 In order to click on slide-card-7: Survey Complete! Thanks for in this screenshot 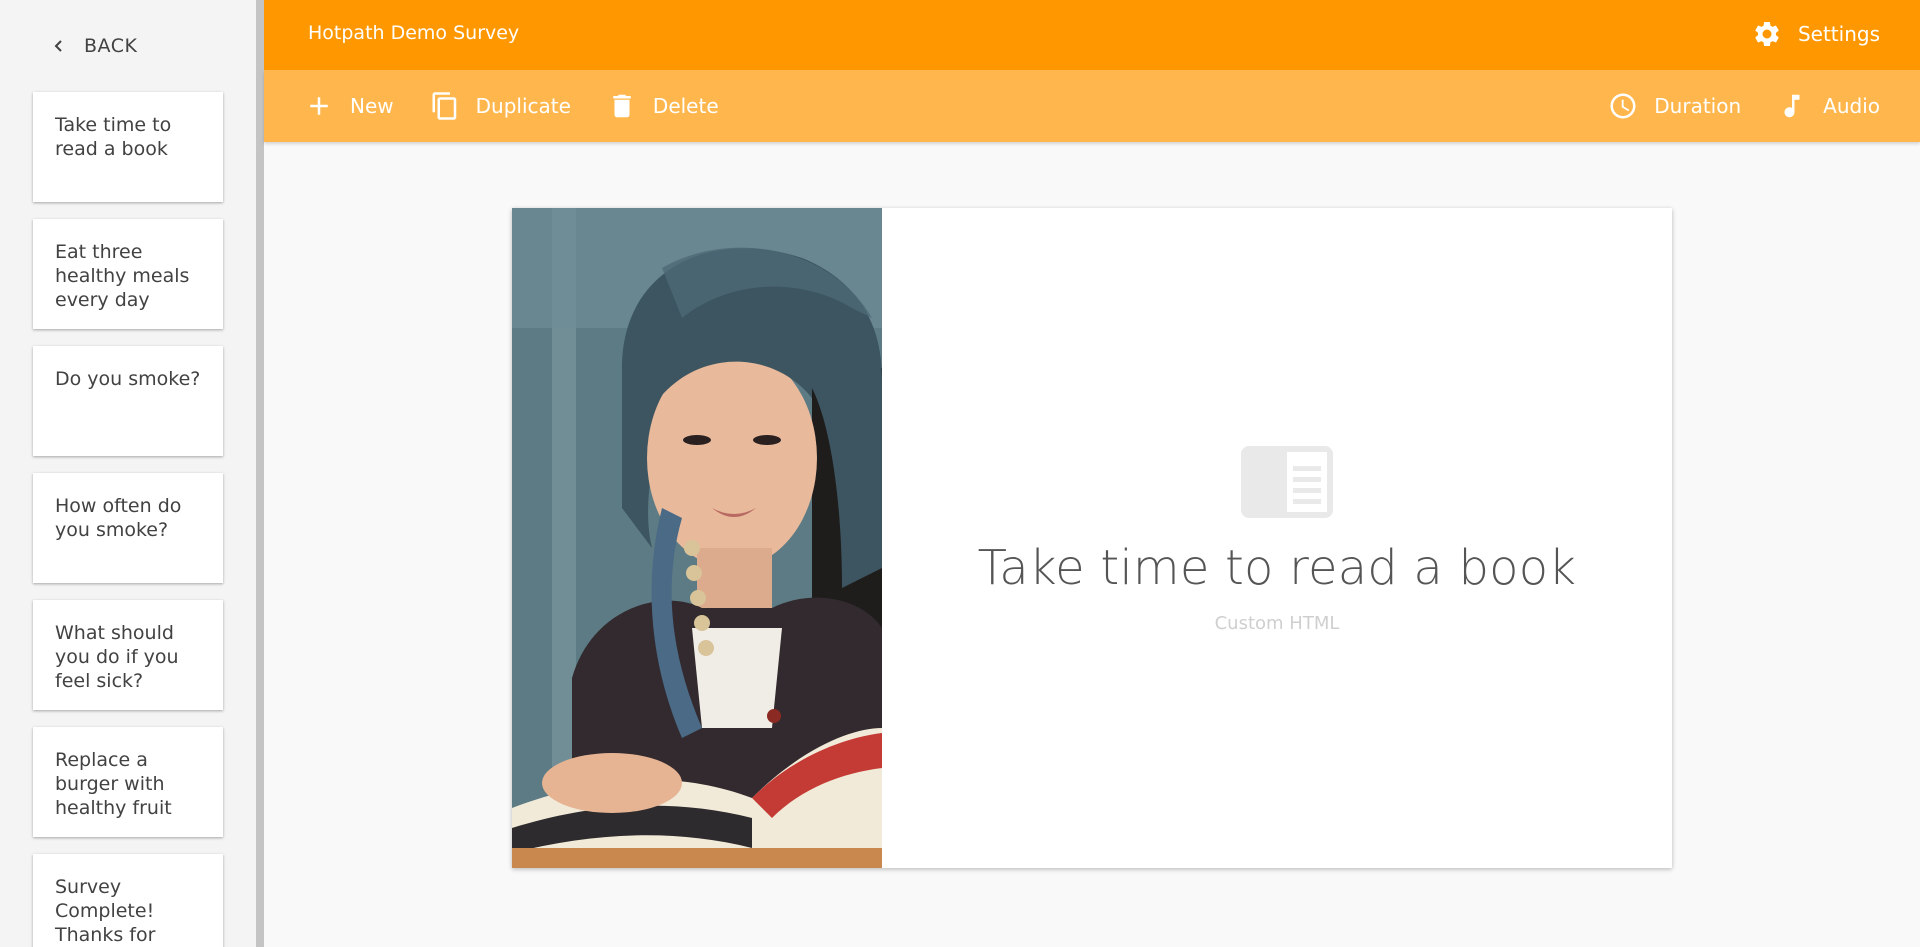, I will do `click(128, 900)`.